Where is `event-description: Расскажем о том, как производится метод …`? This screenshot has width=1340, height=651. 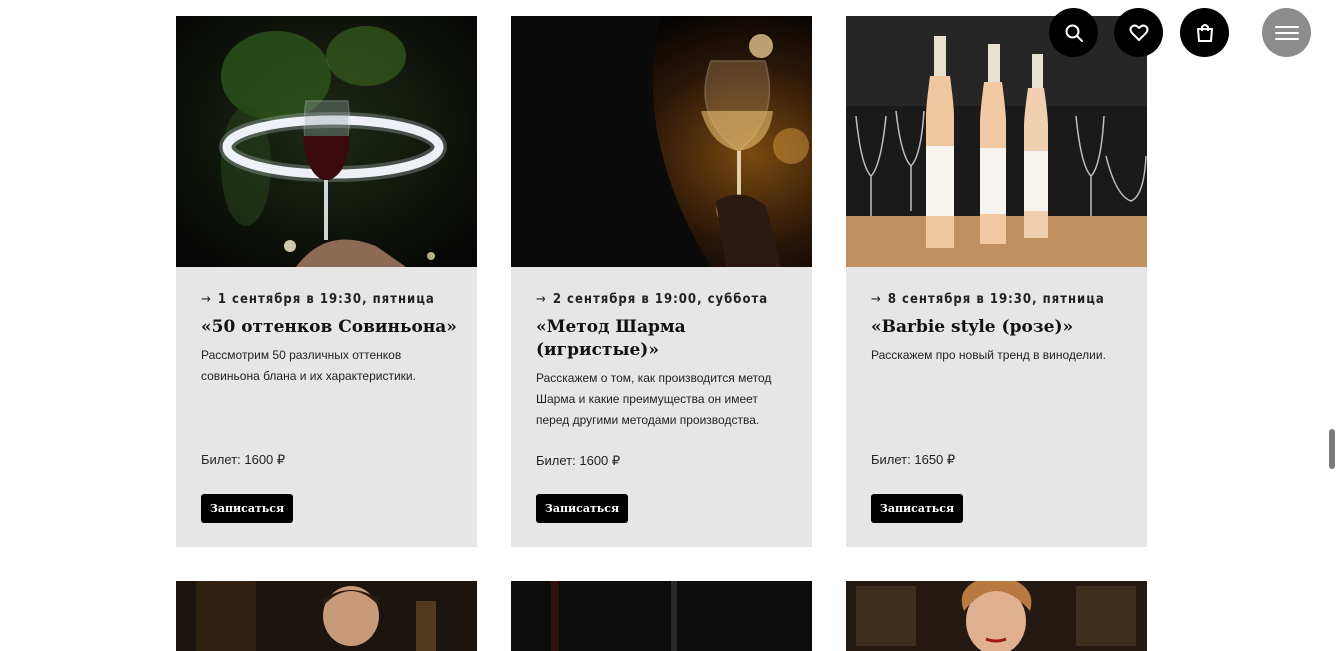
event-description: Расскажем о том, как производится метод … is located at coordinates (654, 399).